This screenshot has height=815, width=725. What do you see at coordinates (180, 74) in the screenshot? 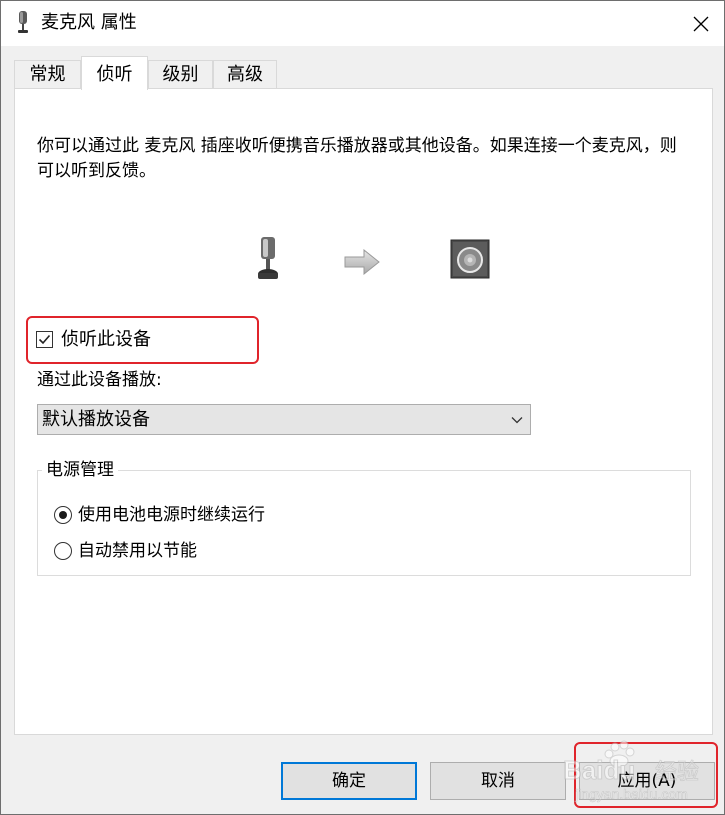
I see `tab-levels: 级别` at bounding box center [180, 74].